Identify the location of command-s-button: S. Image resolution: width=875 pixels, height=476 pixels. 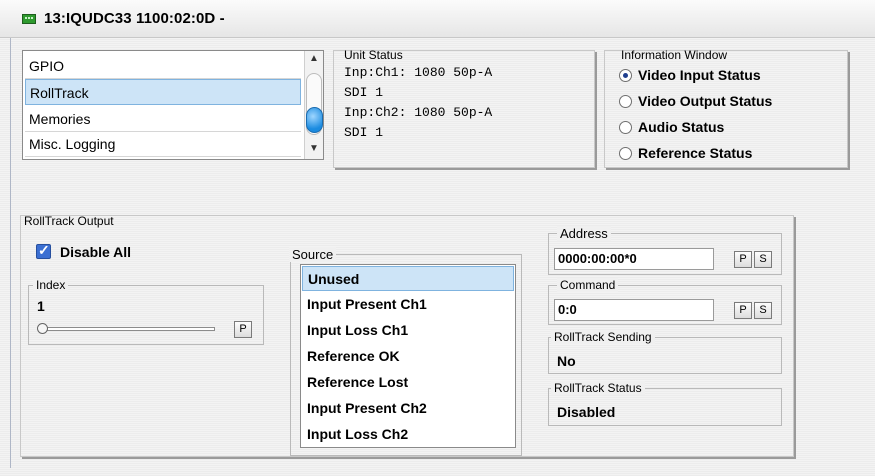
(763, 310).